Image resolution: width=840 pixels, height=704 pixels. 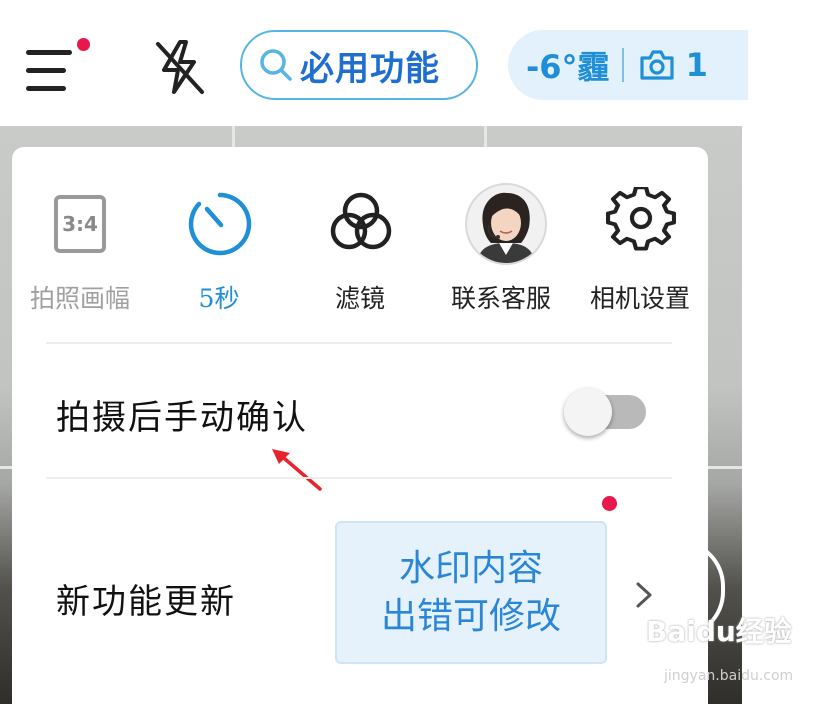 I want to click on camera-icon, so click(x=656, y=65).